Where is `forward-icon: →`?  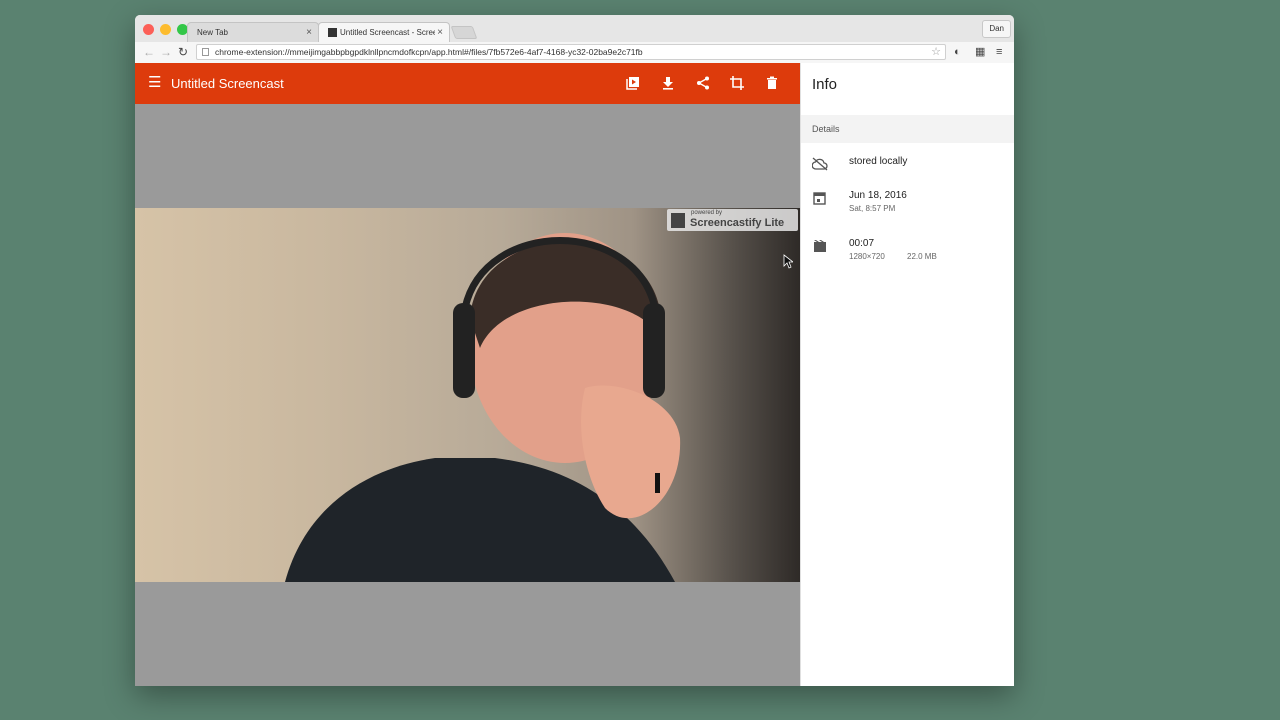 forward-icon: → is located at coordinates (166, 52).